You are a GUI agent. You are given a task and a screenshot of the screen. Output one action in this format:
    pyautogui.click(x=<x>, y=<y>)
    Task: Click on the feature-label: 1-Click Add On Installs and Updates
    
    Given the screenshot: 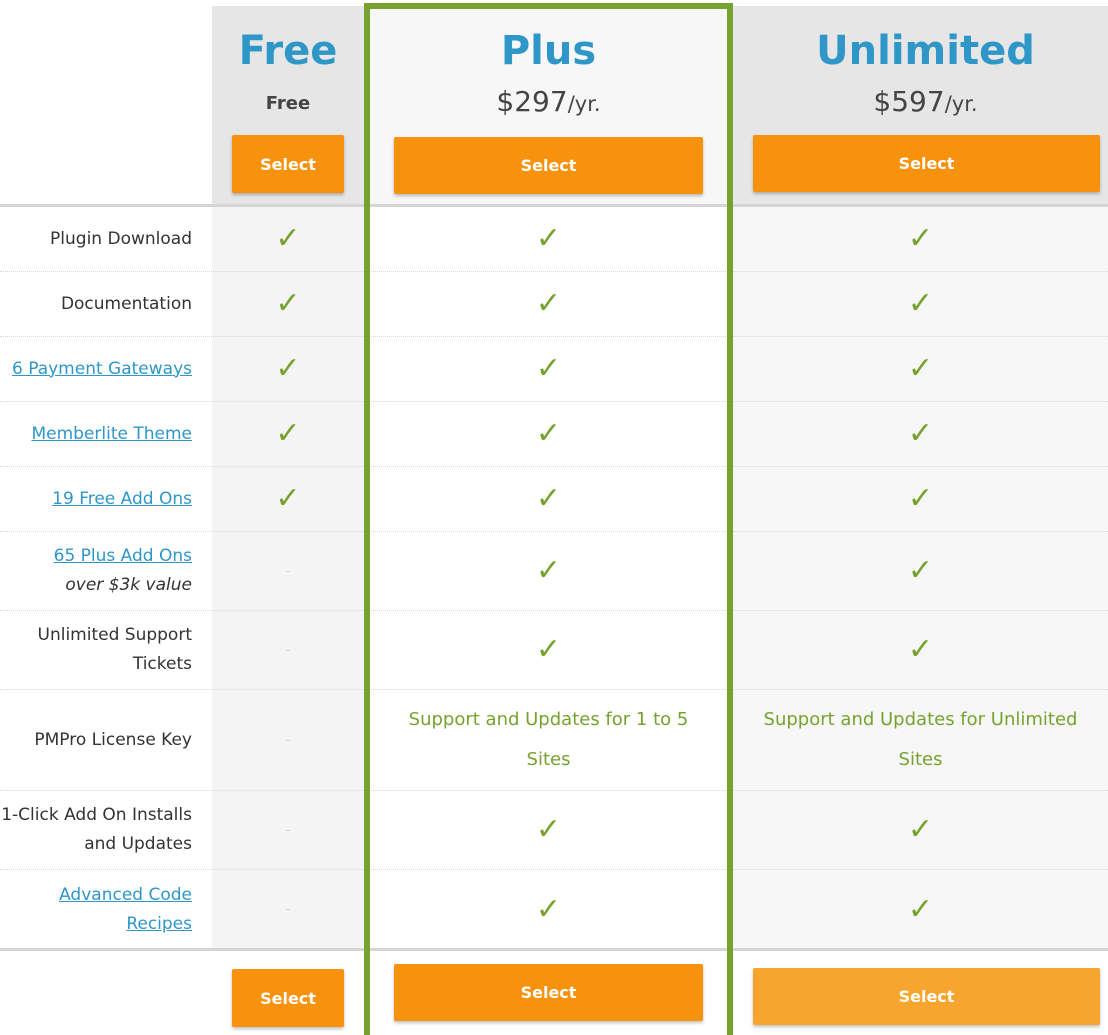 What is the action you would take?
    pyautogui.click(x=96, y=830)
    